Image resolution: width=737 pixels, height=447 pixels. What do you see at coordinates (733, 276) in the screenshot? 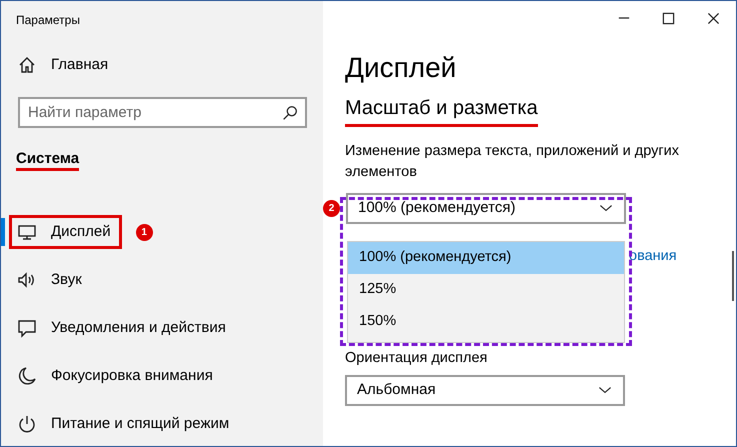
I see `scrollbar` at bounding box center [733, 276].